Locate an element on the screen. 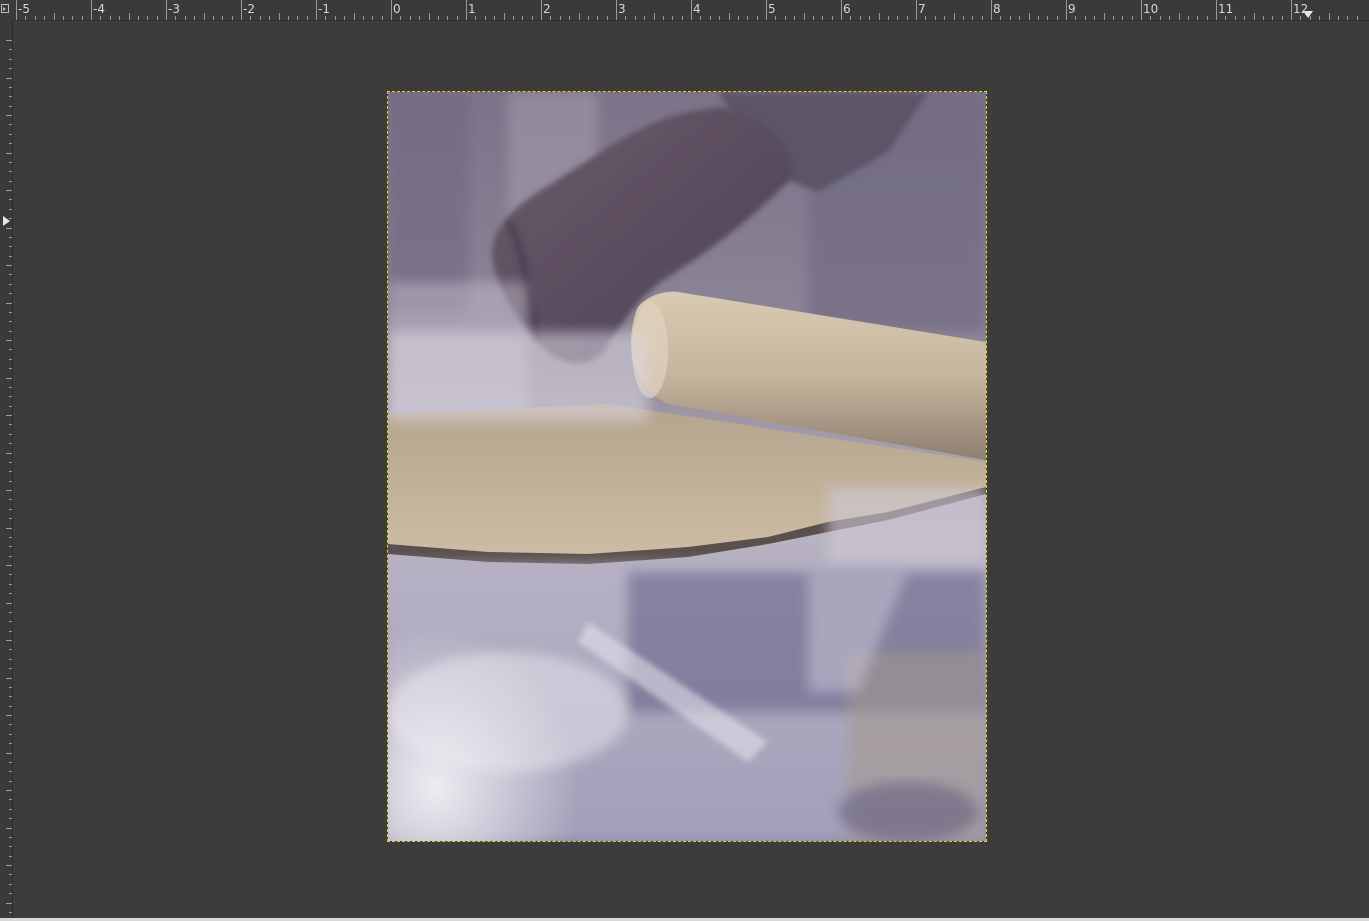  ruler-tick-label: 0 is located at coordinates (397, 9).